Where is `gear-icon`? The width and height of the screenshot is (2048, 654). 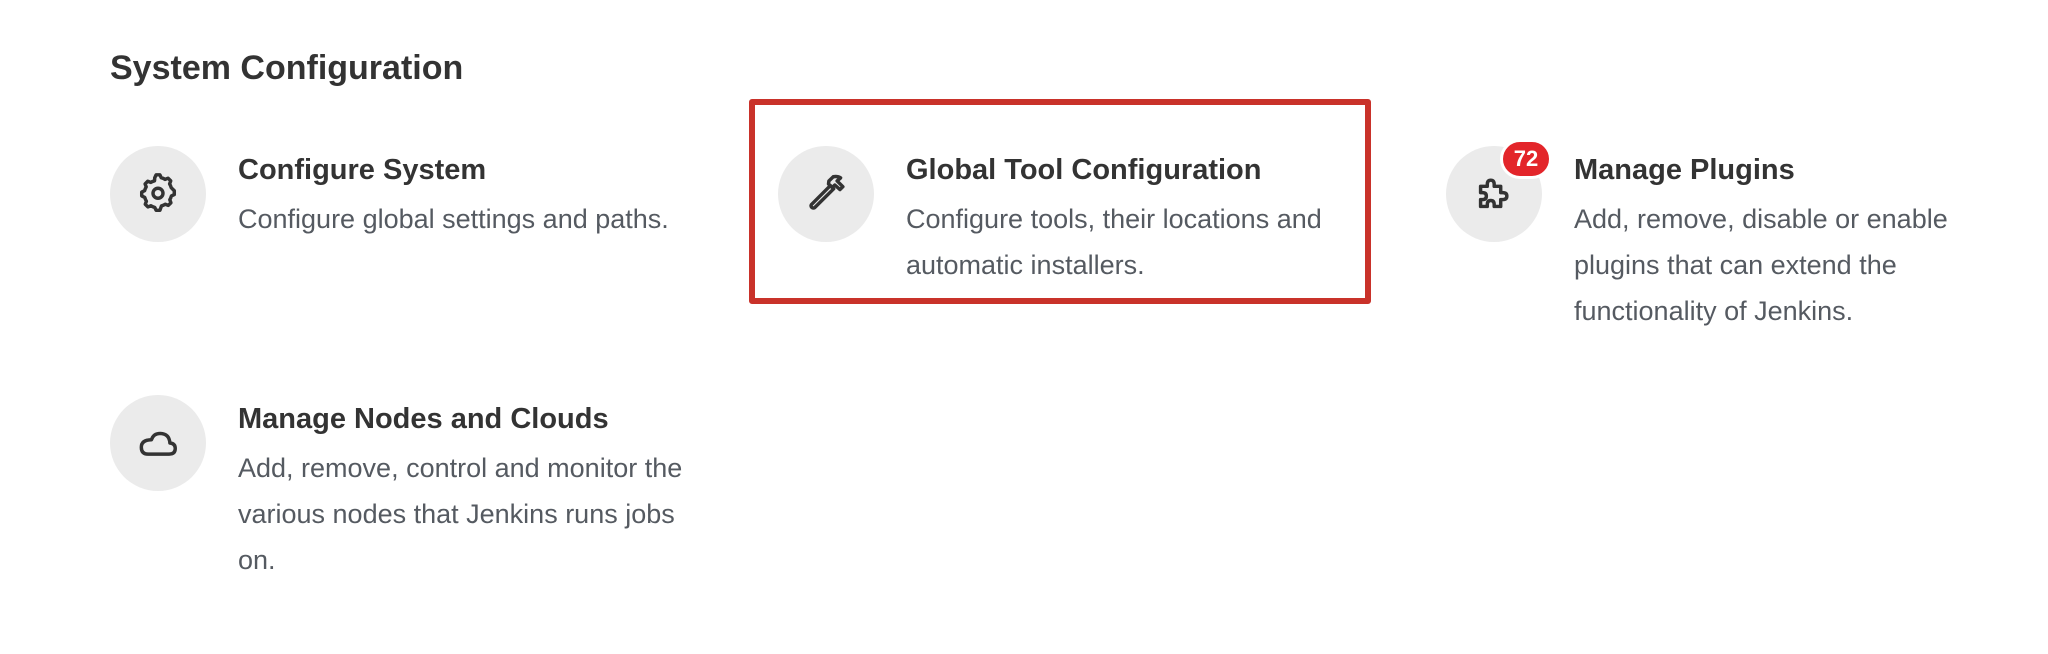
gear-icon is located at coordinates (158, 193).